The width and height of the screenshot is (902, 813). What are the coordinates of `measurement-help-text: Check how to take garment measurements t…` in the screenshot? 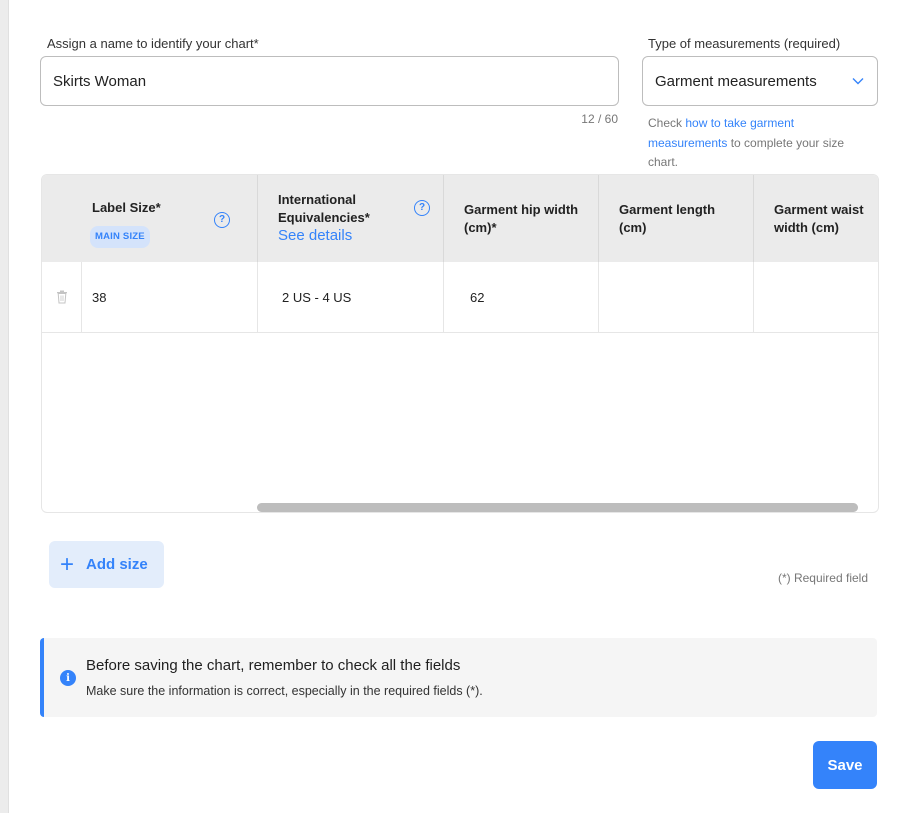 It's located at (762, 143).